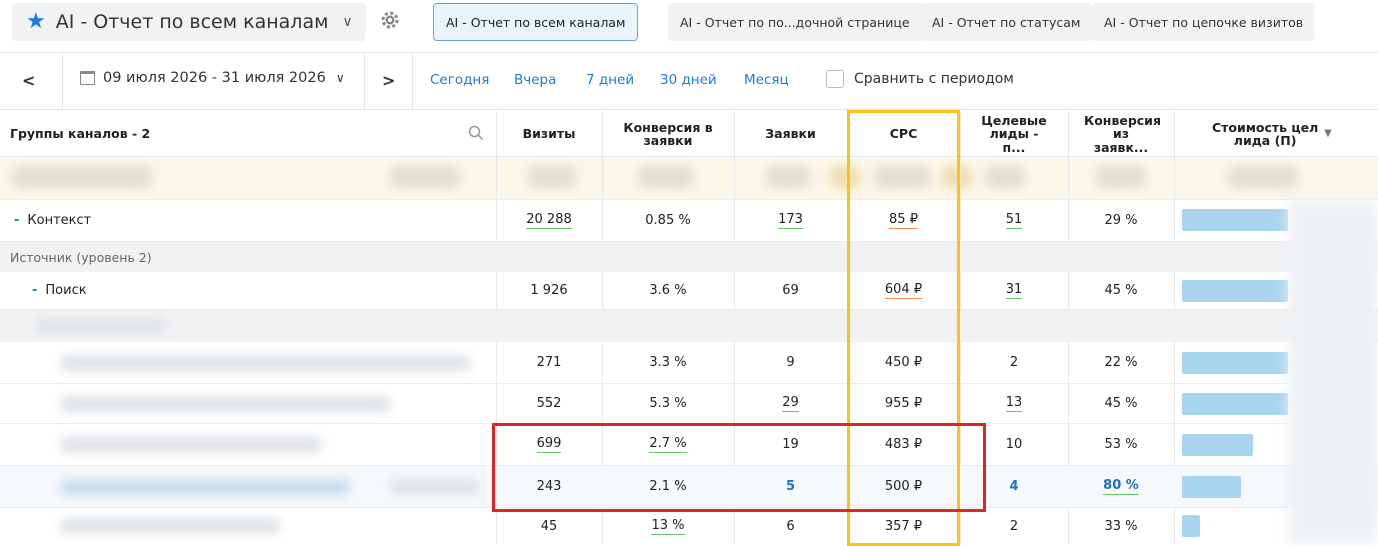 Image resolution: width=1378 pixels, height=546 pixels. What do you see at coordinates (668, 220) in the screenshot?
I see `conversion-value: 0.85 %` at bounding box center [668, 220].